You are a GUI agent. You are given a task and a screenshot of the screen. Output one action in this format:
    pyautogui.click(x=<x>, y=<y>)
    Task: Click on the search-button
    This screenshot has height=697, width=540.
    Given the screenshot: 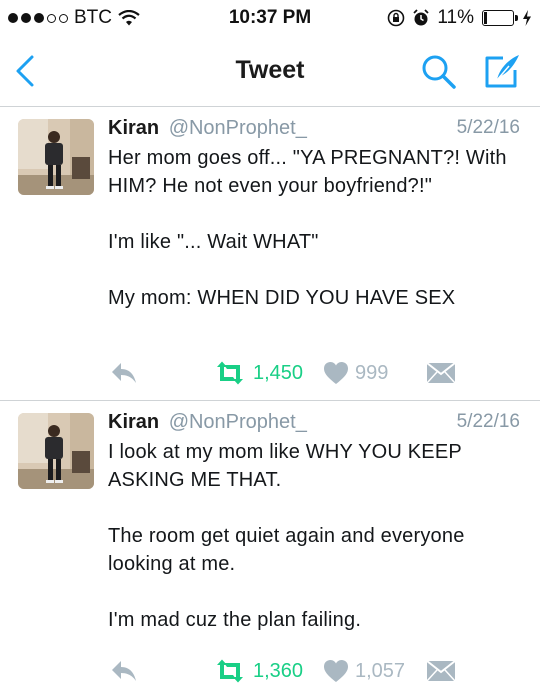 What is the action you would take?
    pyautogui.click(x=439, y=72)
    